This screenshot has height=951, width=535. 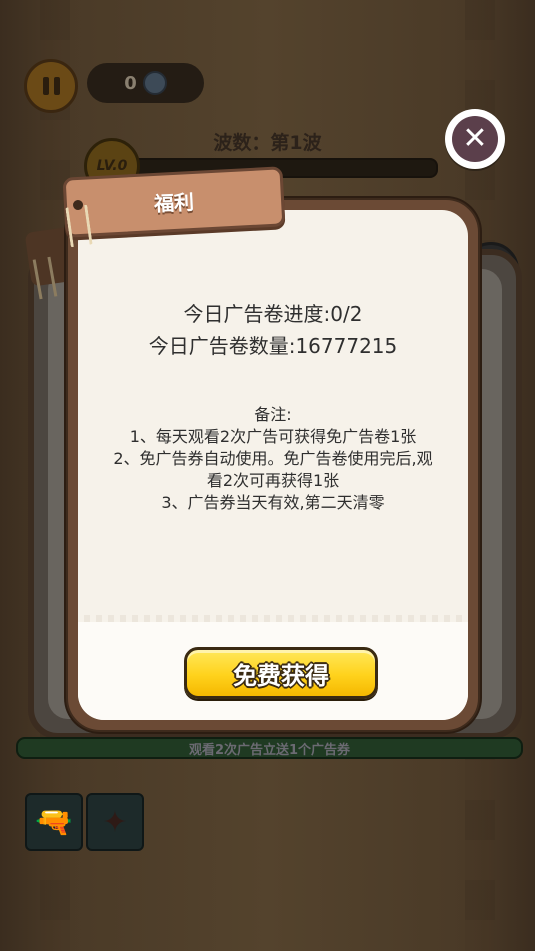 I want to click on close-button: ✕, so click(x=475, y=139).